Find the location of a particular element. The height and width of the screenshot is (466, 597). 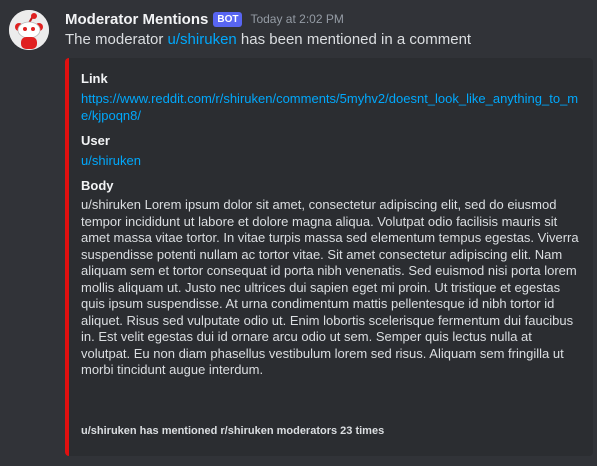

embed-field-user: User u/shiruken is located at coordinates (331, 150).